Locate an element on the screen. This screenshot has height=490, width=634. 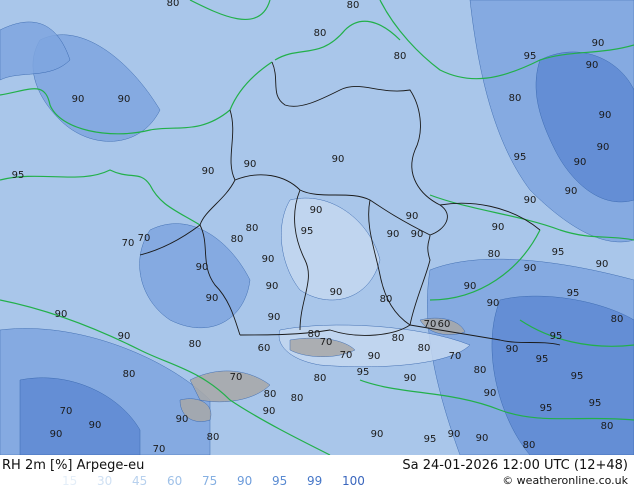
legend-value: 100 is located at coordinates (353, 481).